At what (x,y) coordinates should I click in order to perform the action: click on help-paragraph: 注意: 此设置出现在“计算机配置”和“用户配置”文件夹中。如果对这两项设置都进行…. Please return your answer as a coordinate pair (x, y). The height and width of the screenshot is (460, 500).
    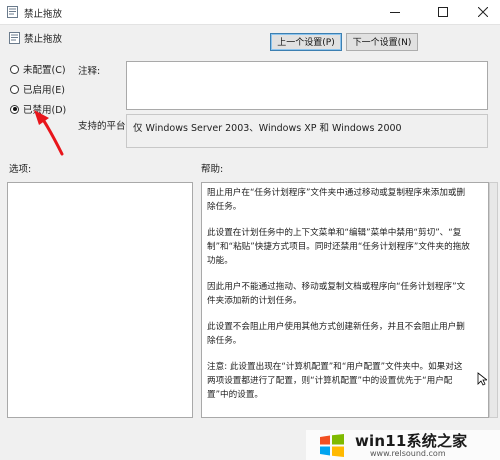
    Looking at the image, I should click on (335, 381).